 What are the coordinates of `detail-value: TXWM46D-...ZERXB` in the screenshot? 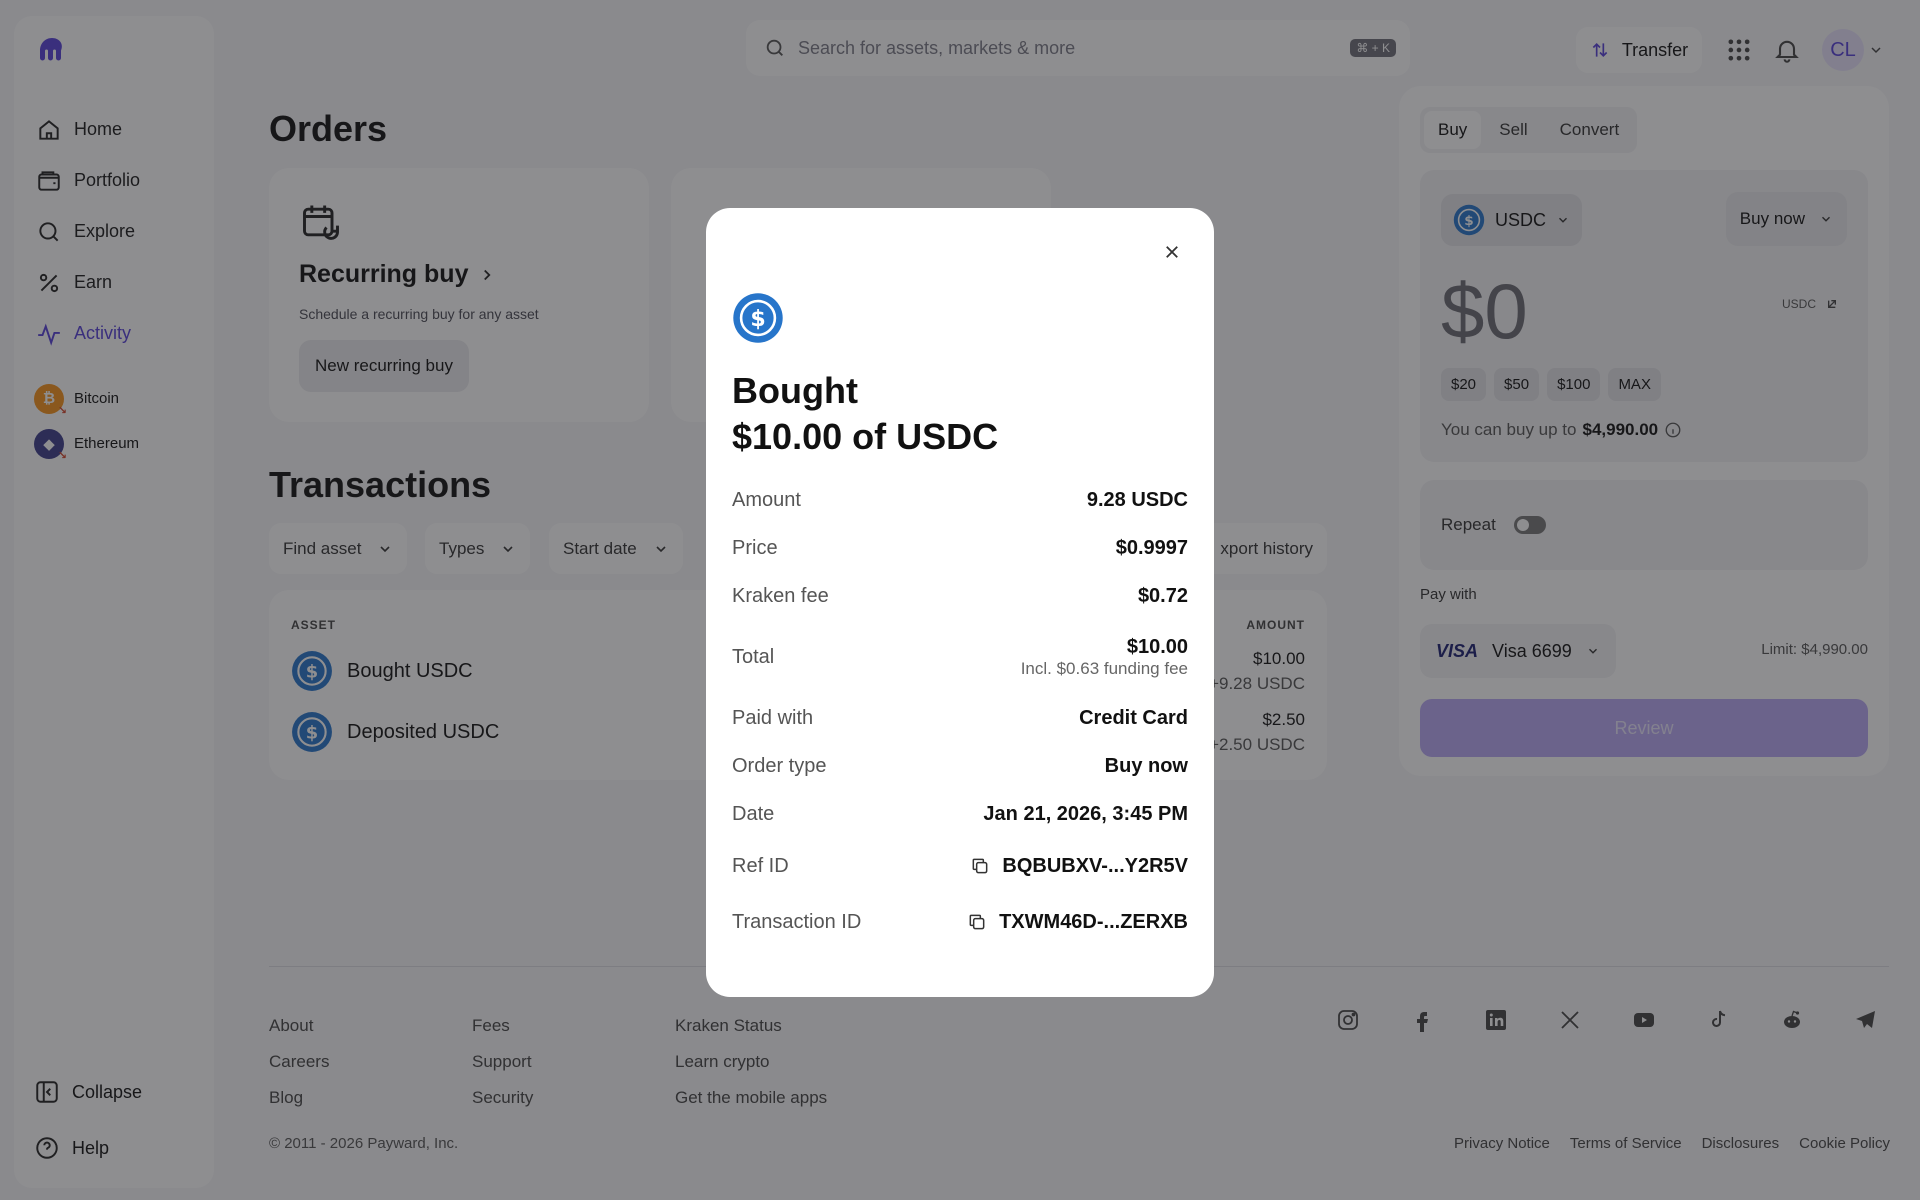 It's located at (1093, 921).